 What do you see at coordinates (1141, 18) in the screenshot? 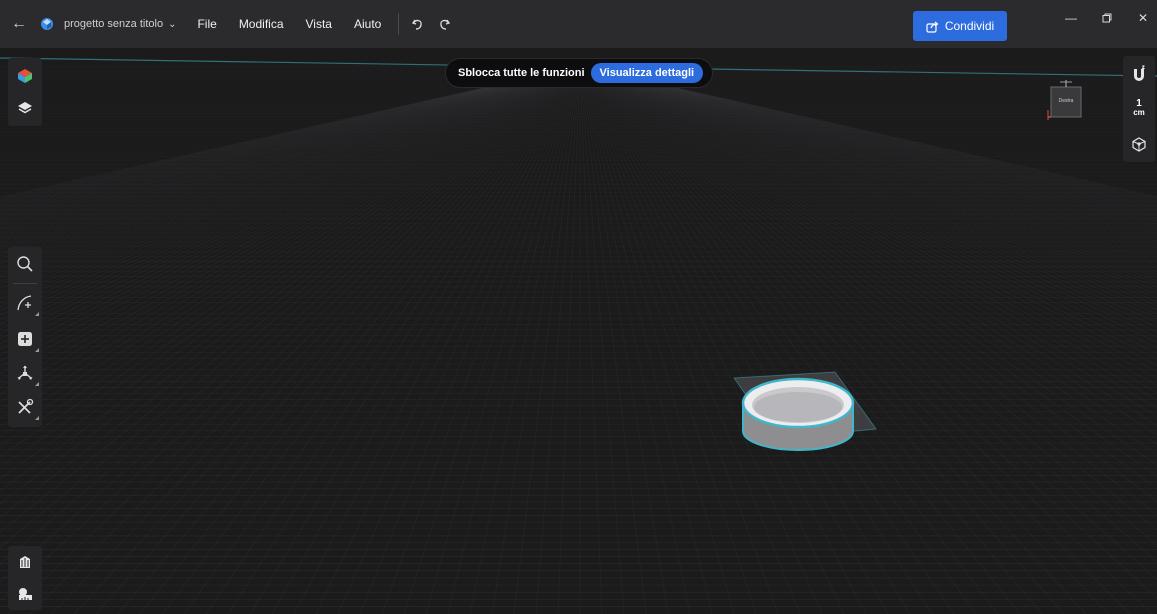
I see `close-icon: ✕` at bounding box center [1141, 18].